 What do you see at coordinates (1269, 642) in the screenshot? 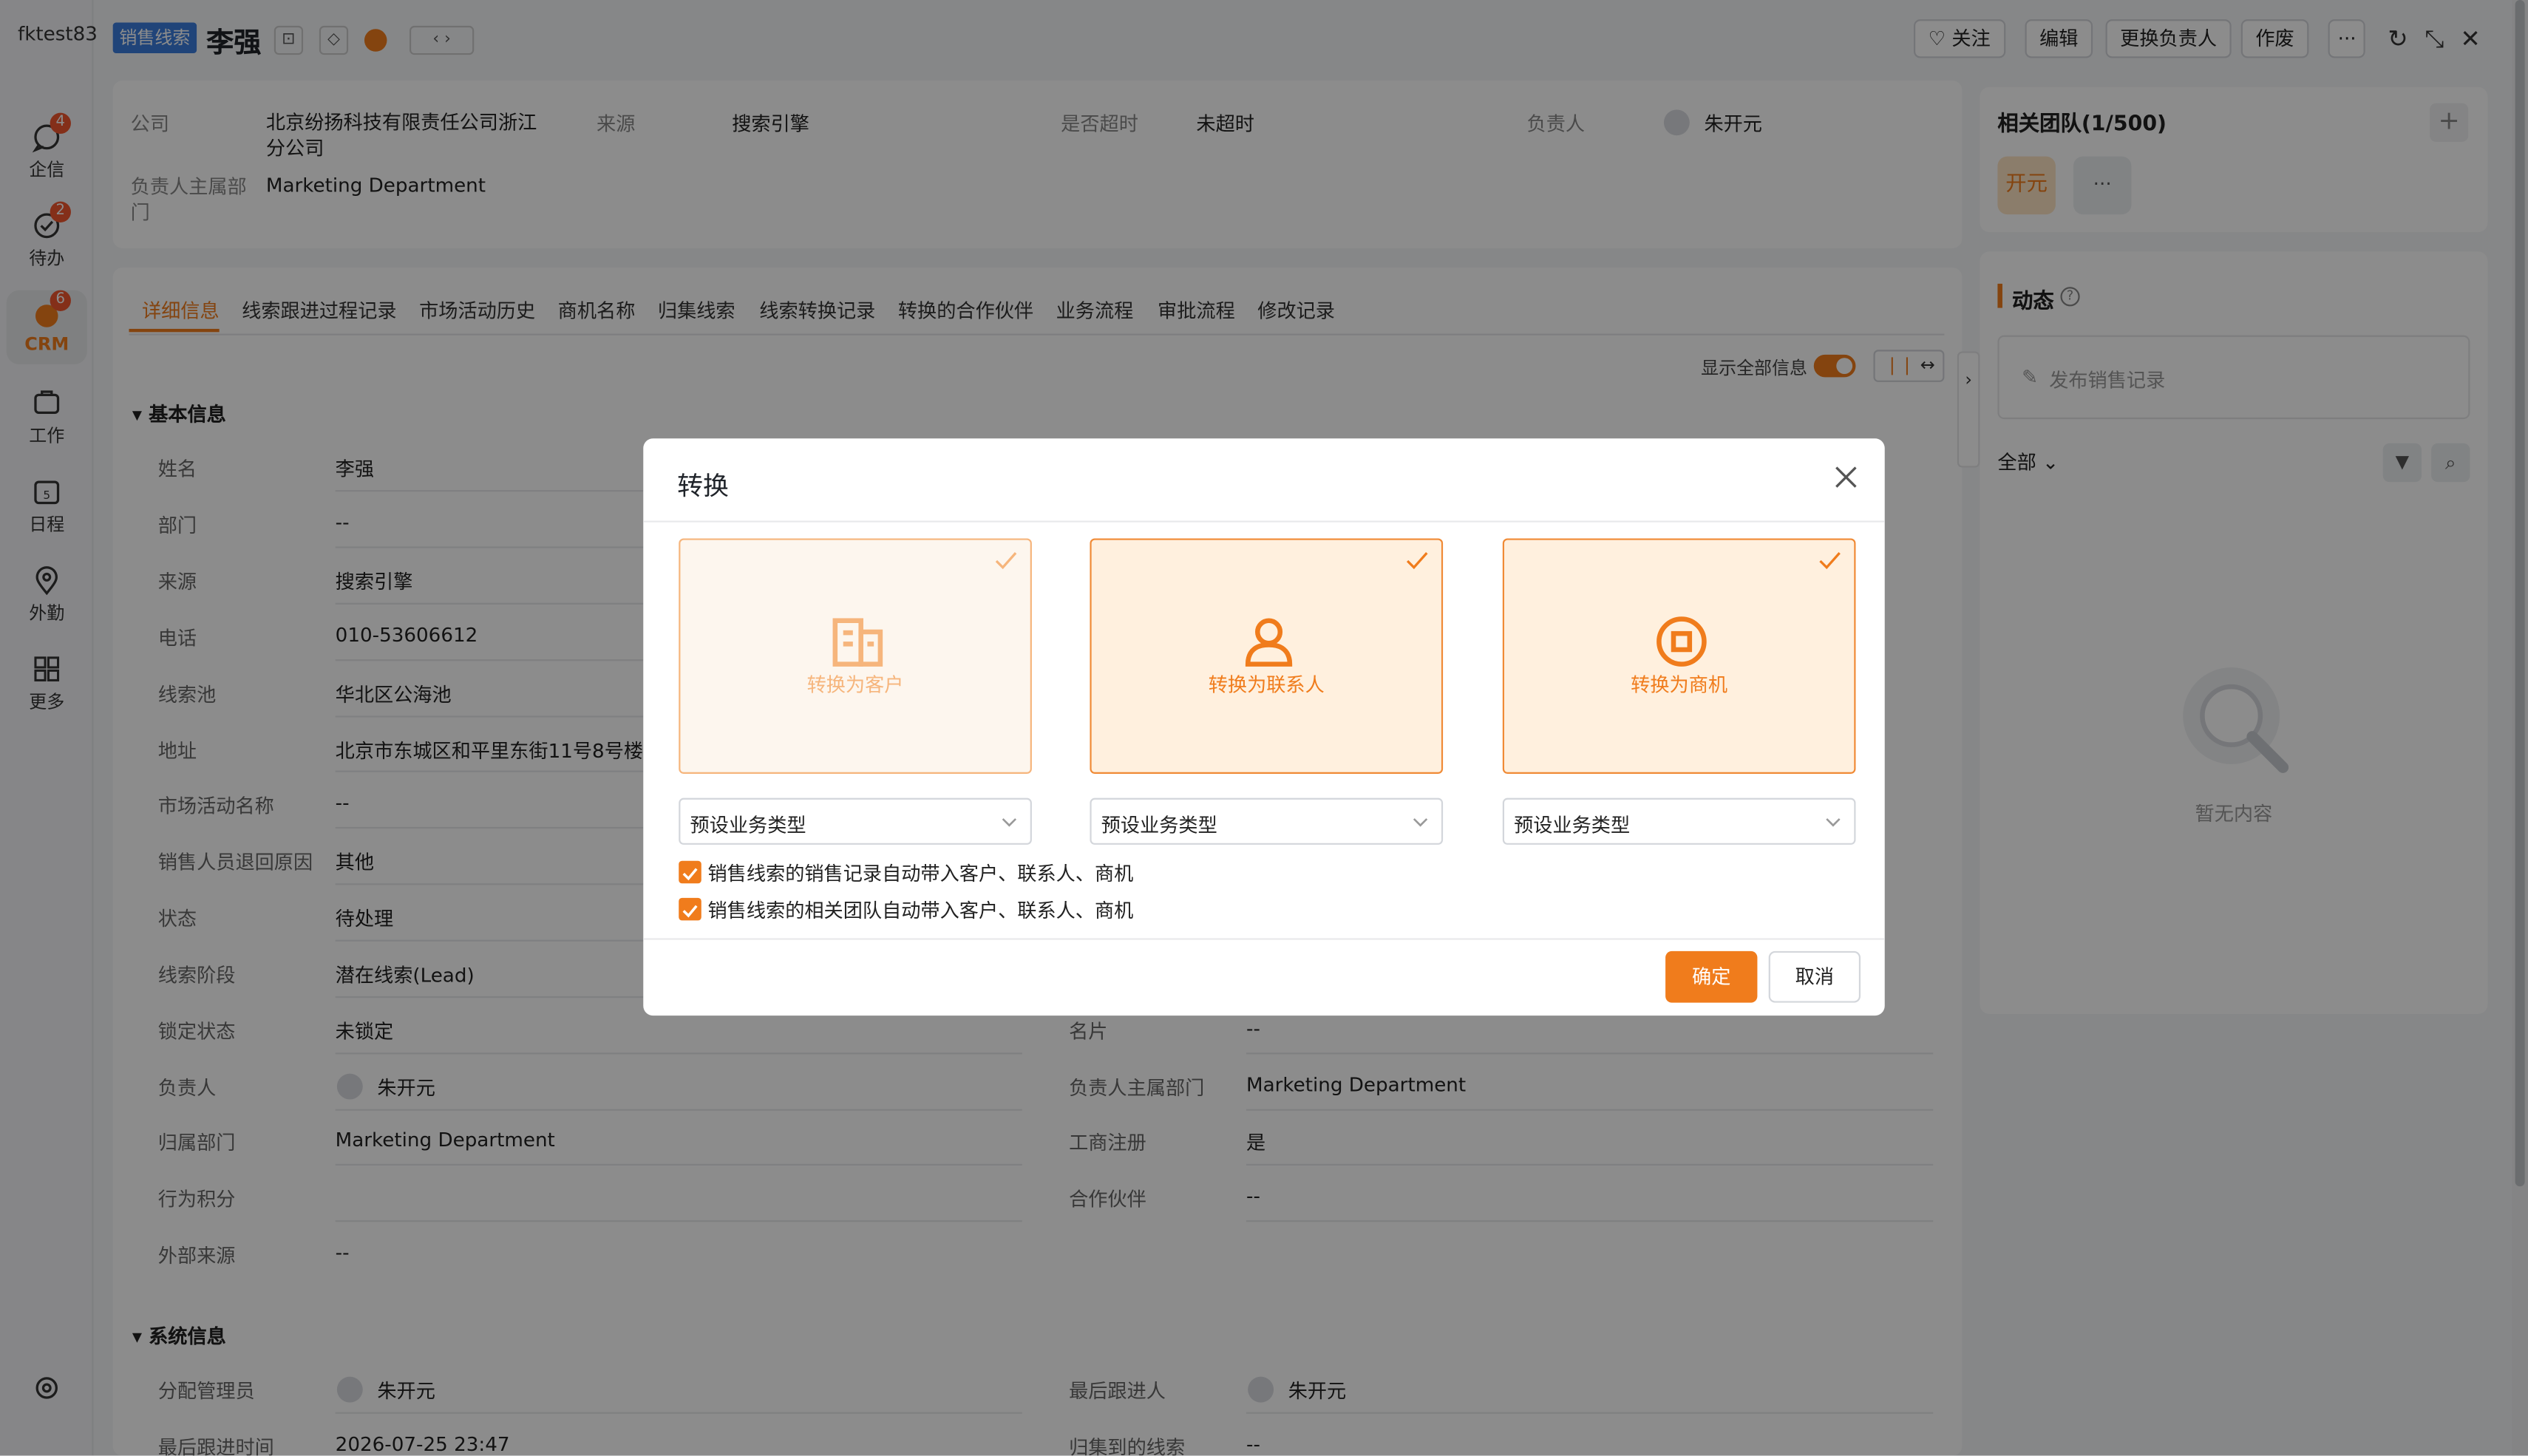
I see `person-icon` at bounding box center [1269, 642].